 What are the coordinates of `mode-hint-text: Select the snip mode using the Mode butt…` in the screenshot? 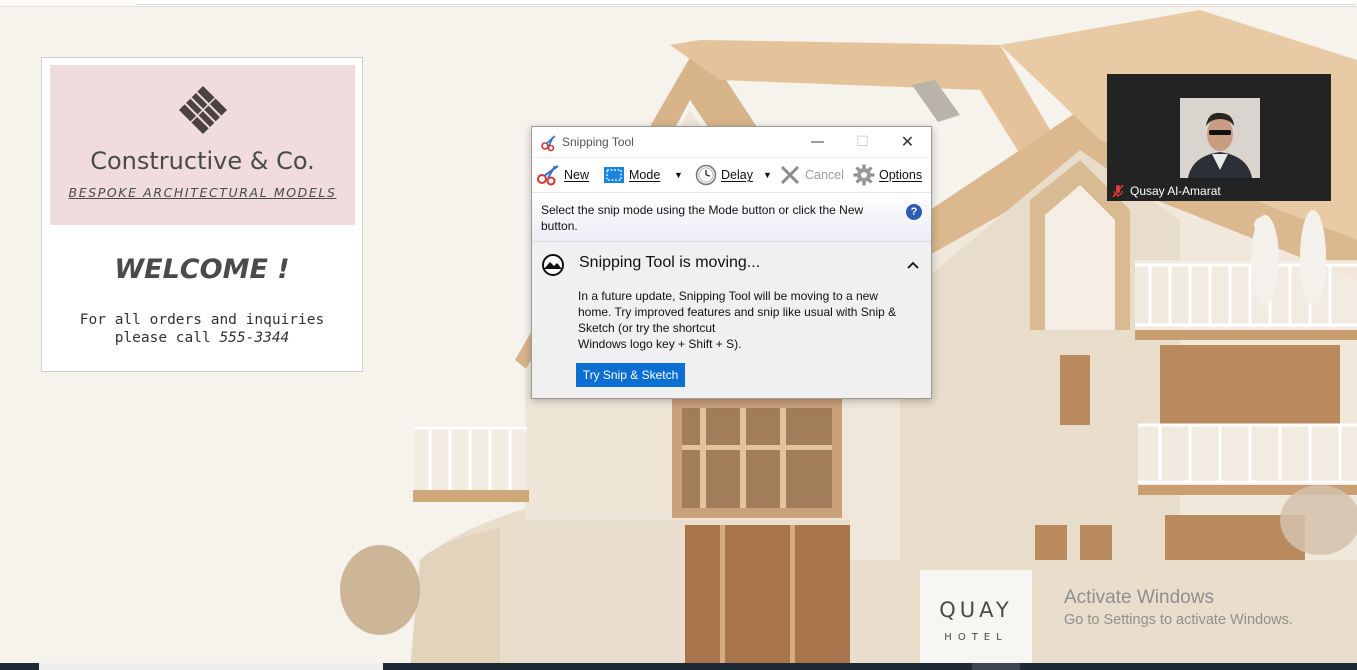 It's located at (702, 218).